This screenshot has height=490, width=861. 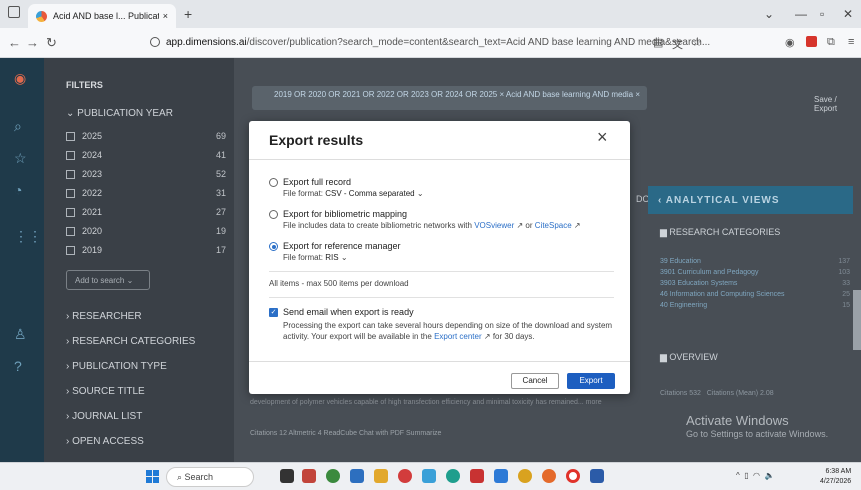 I want to click on year-filter-row: 2020 19, so click(x=146, y=231).